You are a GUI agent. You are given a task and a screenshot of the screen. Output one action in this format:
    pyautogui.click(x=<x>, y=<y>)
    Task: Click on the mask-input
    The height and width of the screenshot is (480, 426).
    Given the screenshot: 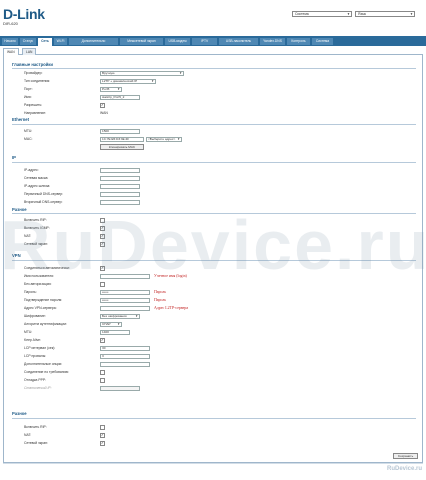 What is the action you would take?
    pyautogui.click(x=120, y=178)
    